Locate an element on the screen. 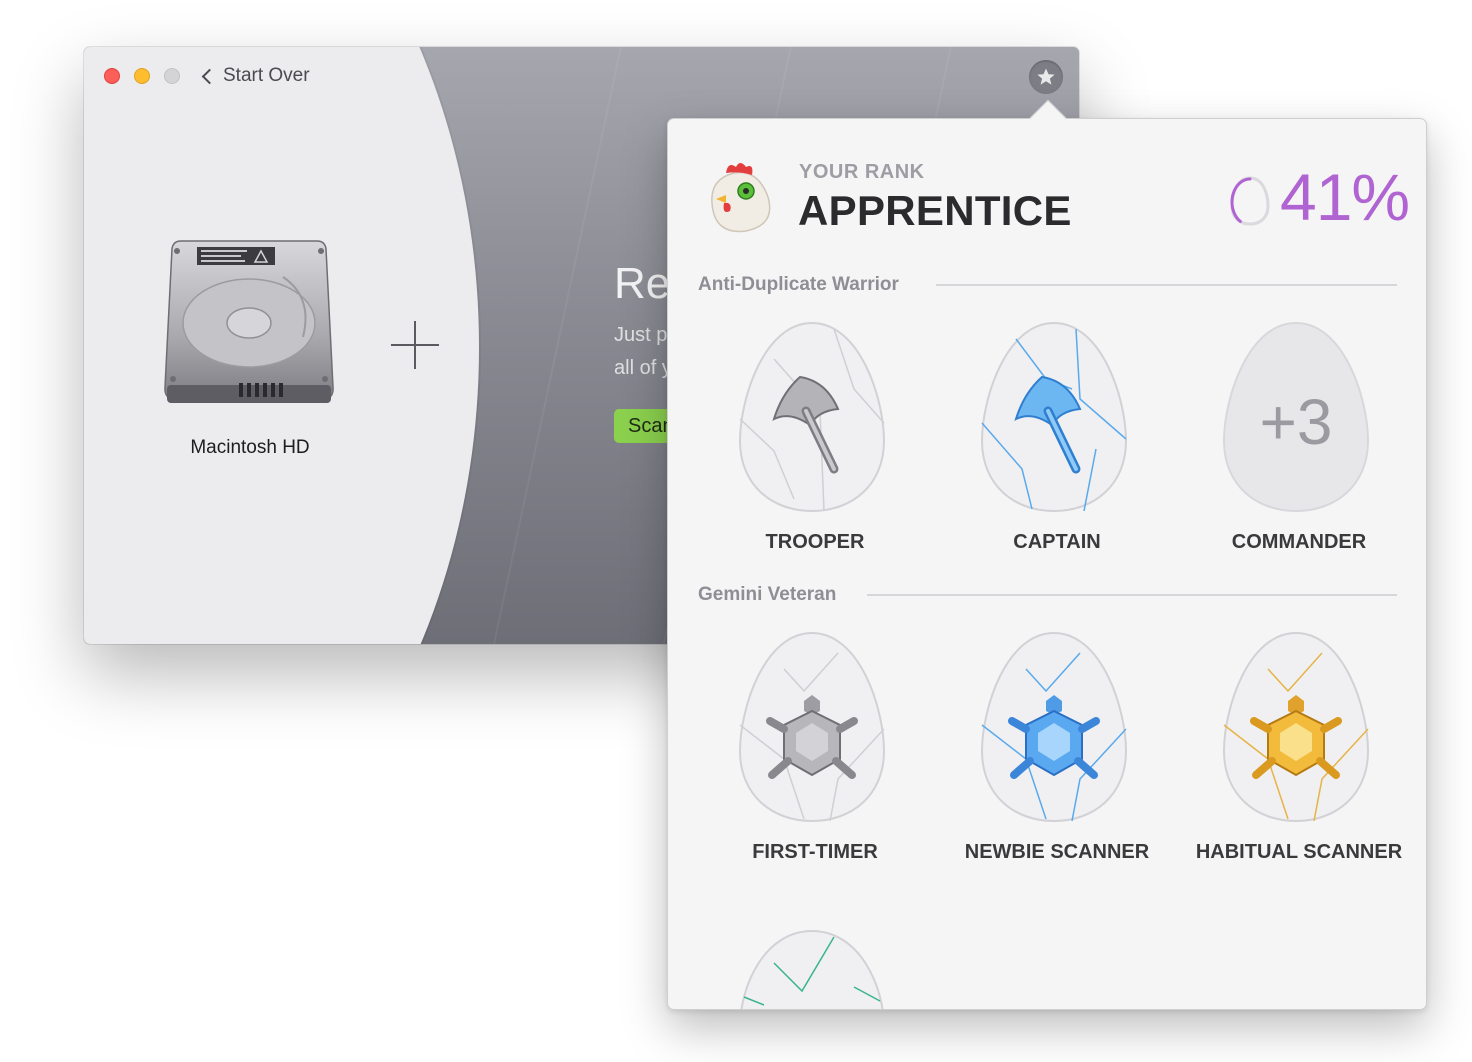  hero-description-line-2: all of y is located at coordinates (643, 368).